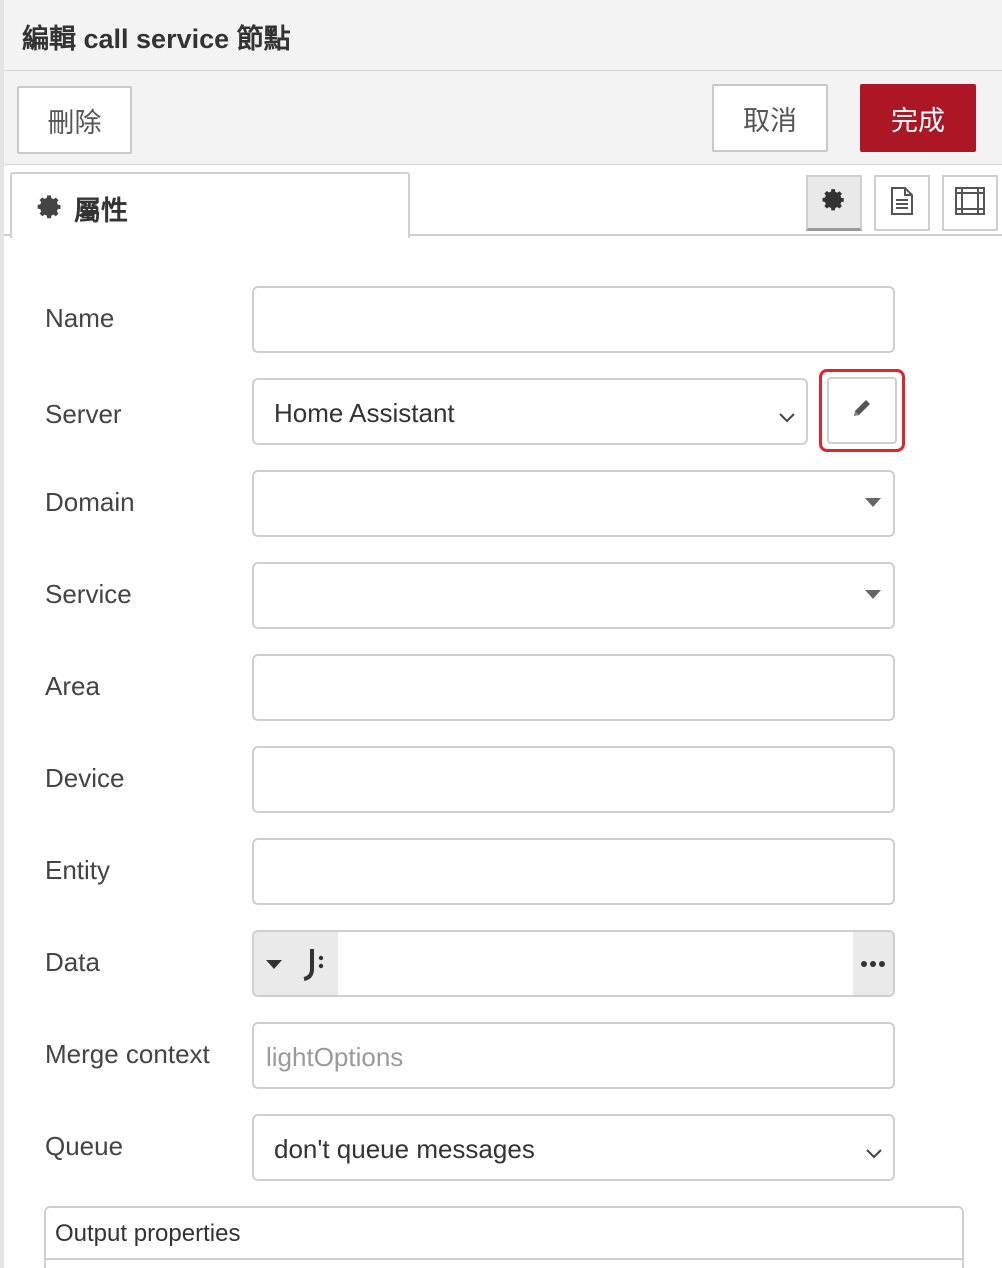 The image size is (1002, 1268). Describe the element at coordinates (83, 414) in the screenshot. I see `server-label: Server` at that location.